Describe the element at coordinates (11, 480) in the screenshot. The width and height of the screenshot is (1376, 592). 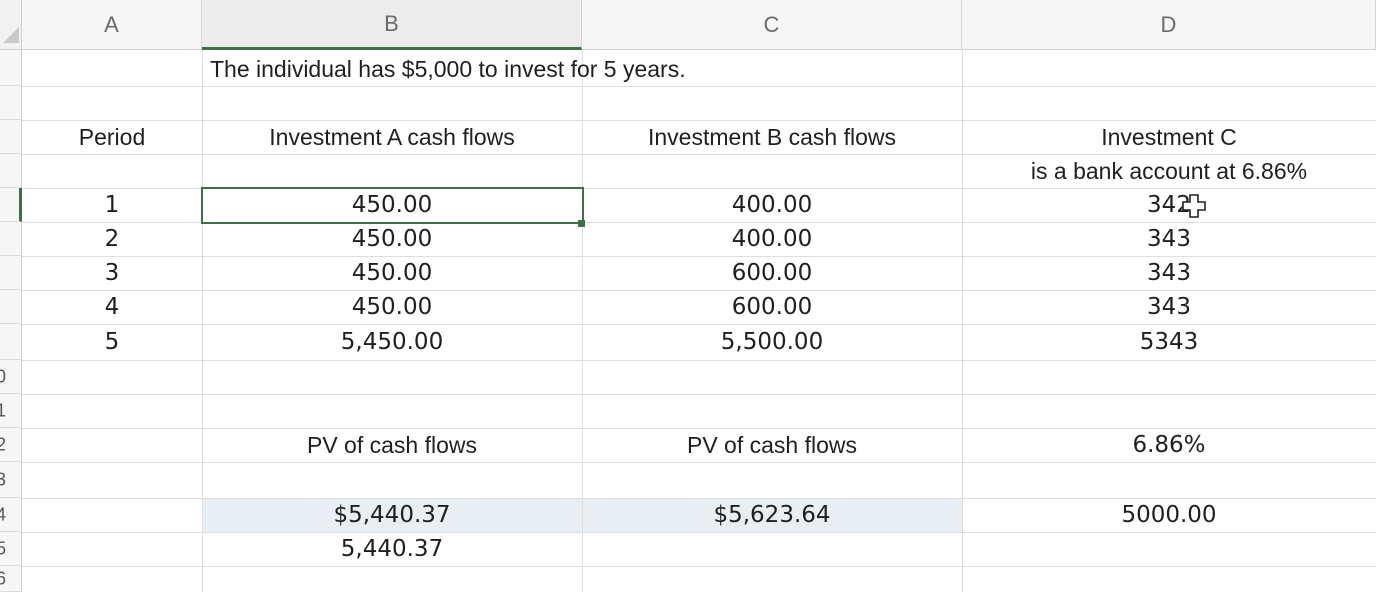
I see `row-header-13: 3` at that location.